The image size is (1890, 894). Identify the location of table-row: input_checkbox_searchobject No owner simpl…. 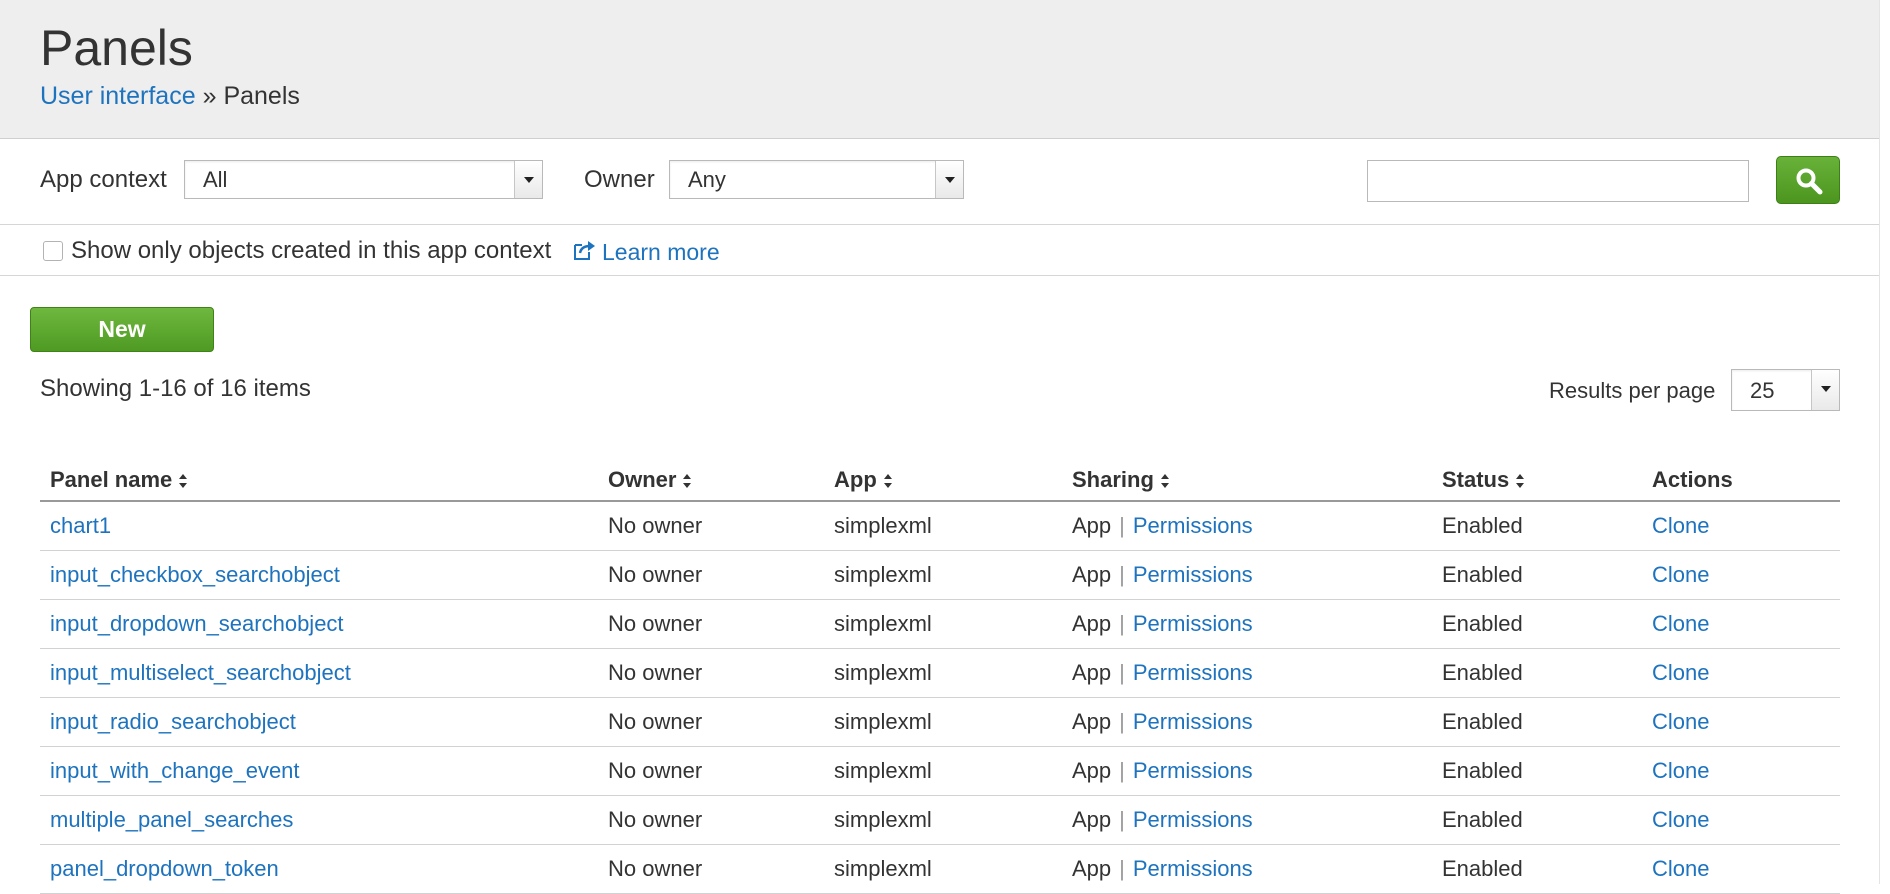
(940, 575).